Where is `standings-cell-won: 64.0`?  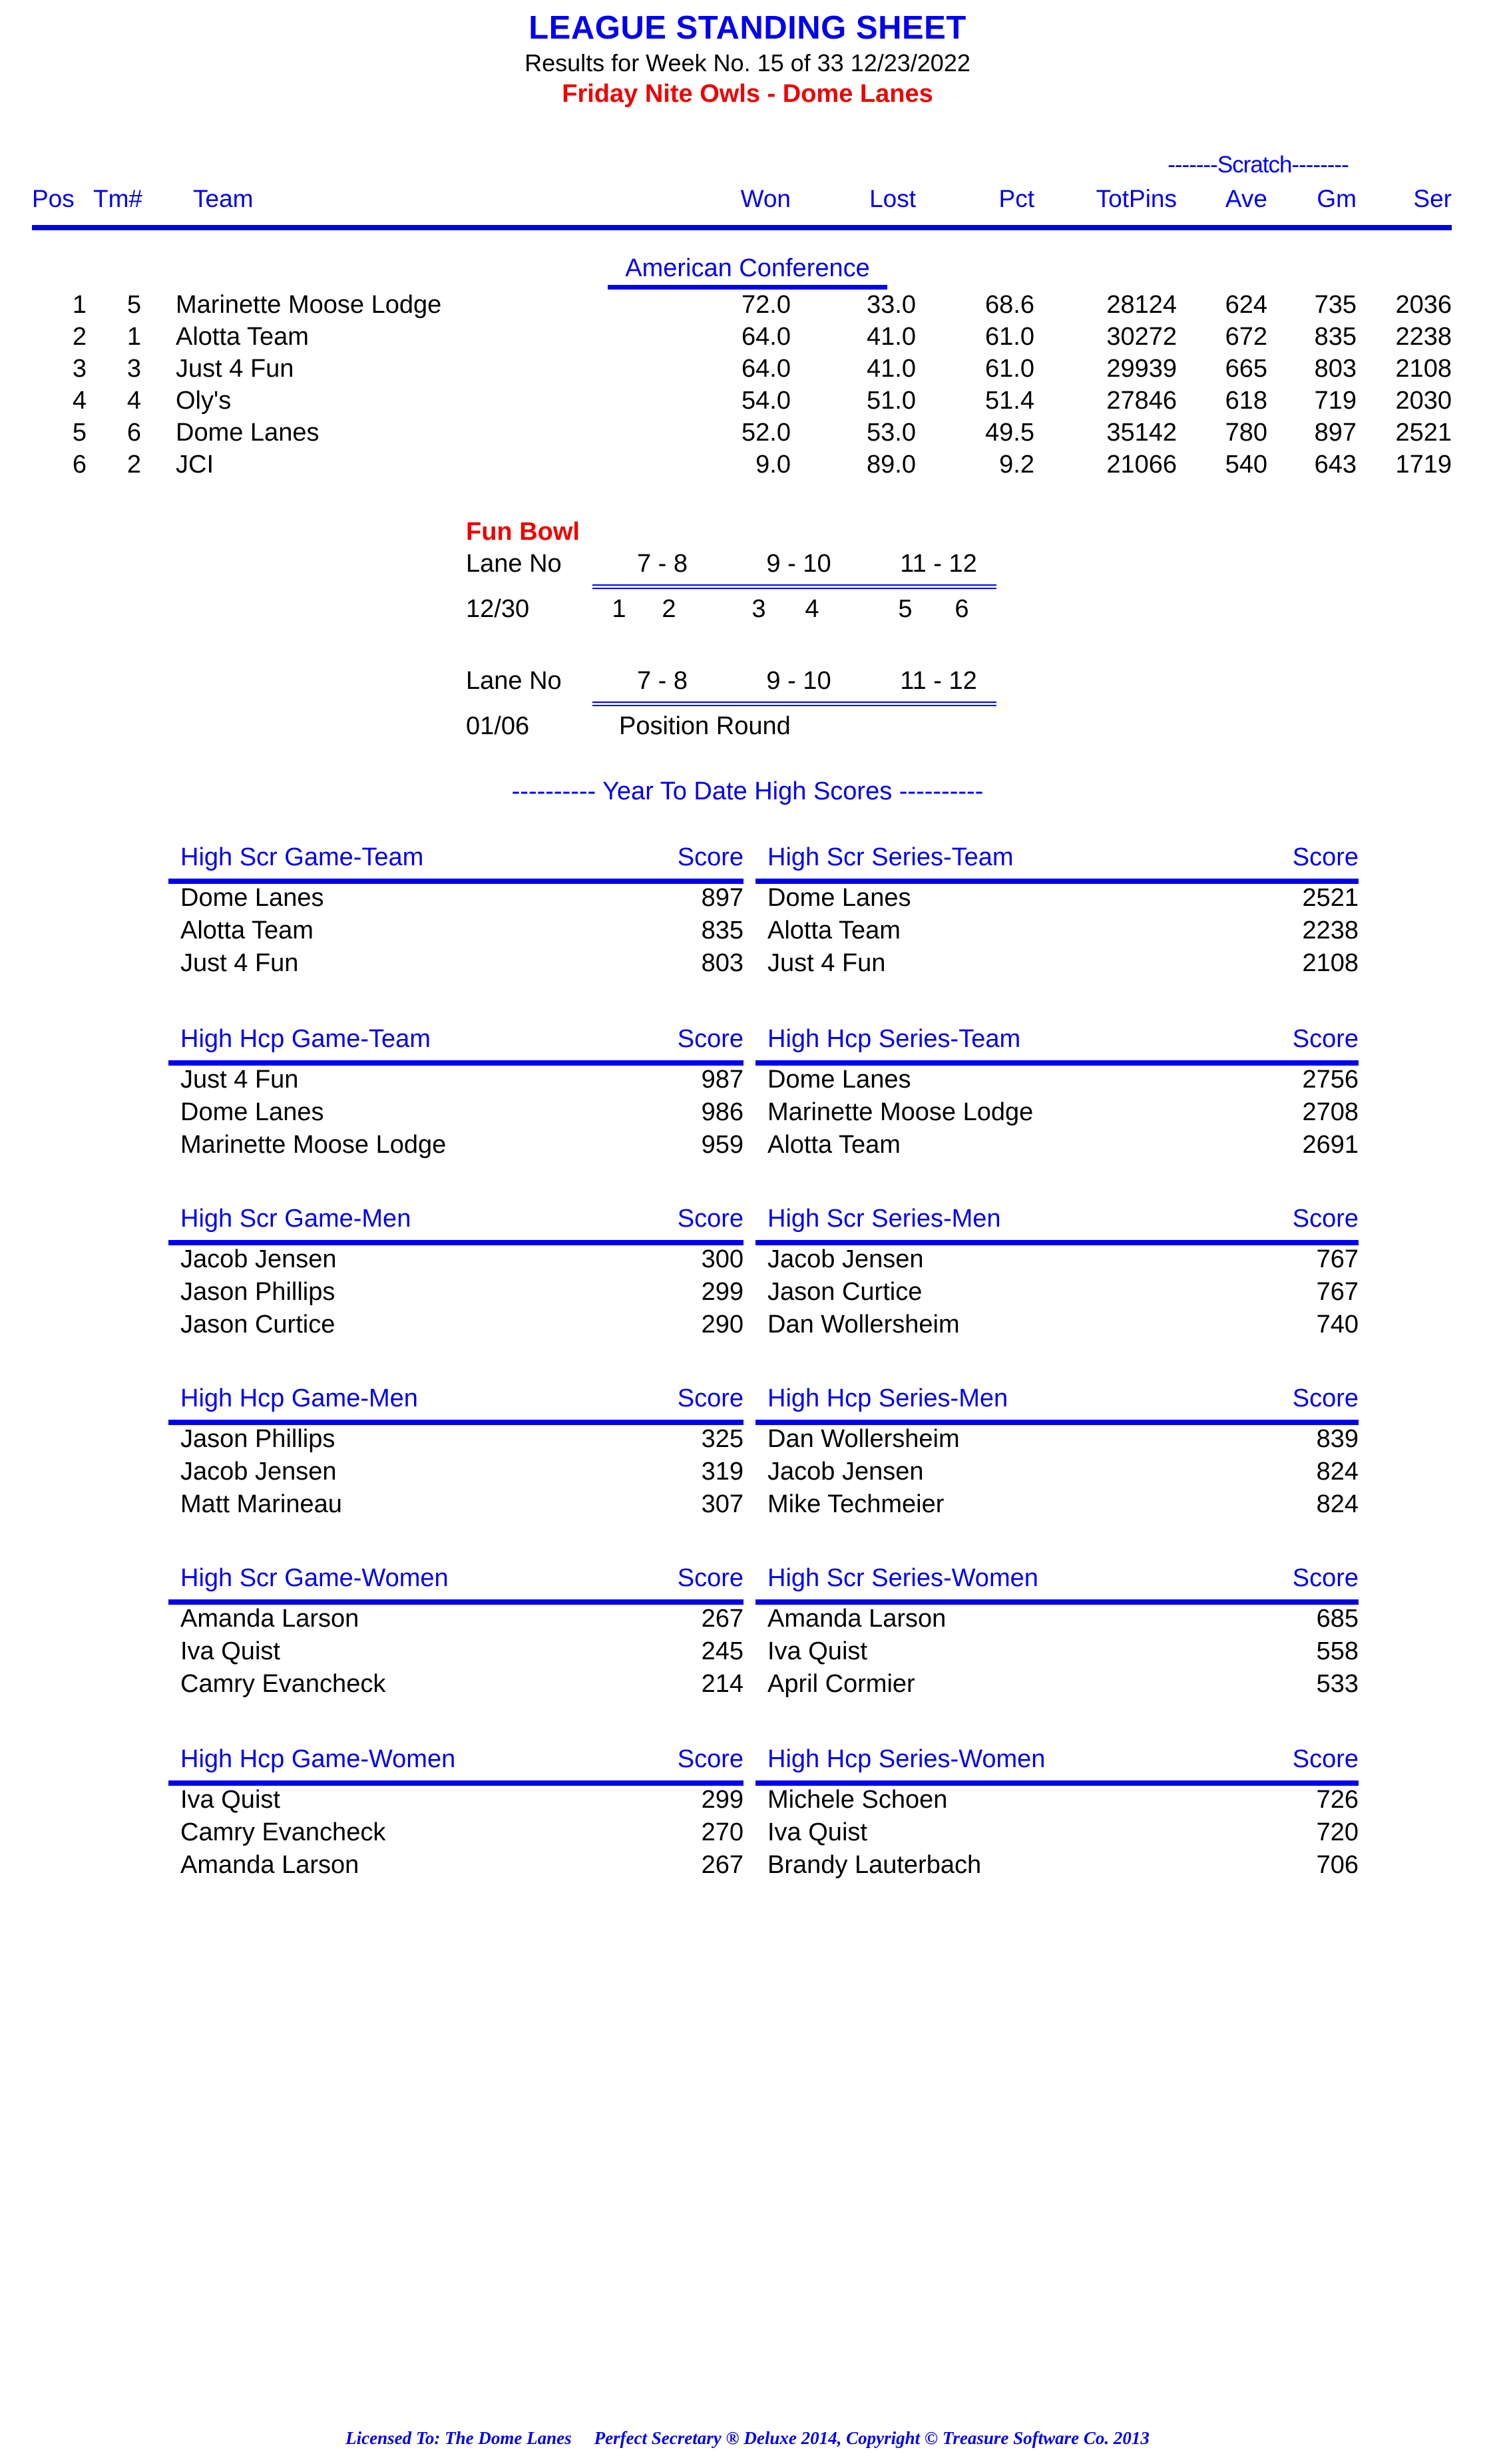 standings-cell-won: 64.0 is located at coordinates (766, 337).